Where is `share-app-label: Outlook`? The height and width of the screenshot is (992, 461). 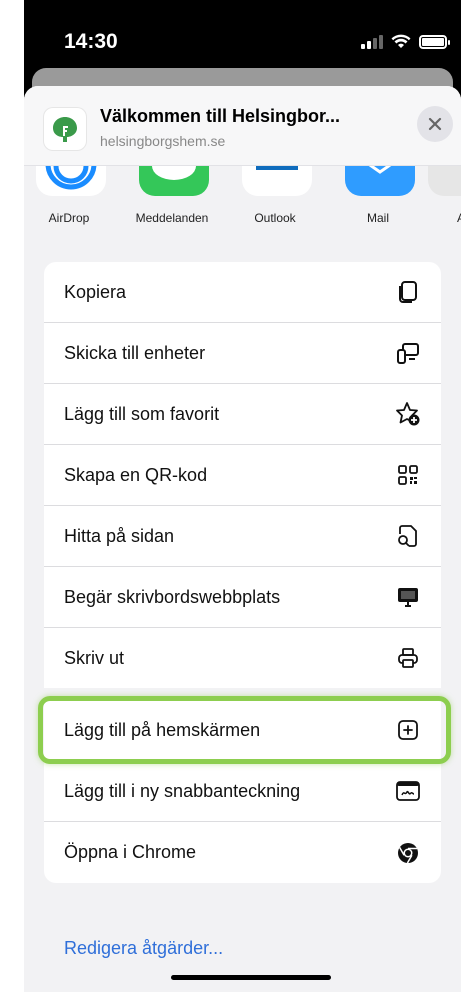 share-app-label: Outlook is located at coordinates (275, 218).